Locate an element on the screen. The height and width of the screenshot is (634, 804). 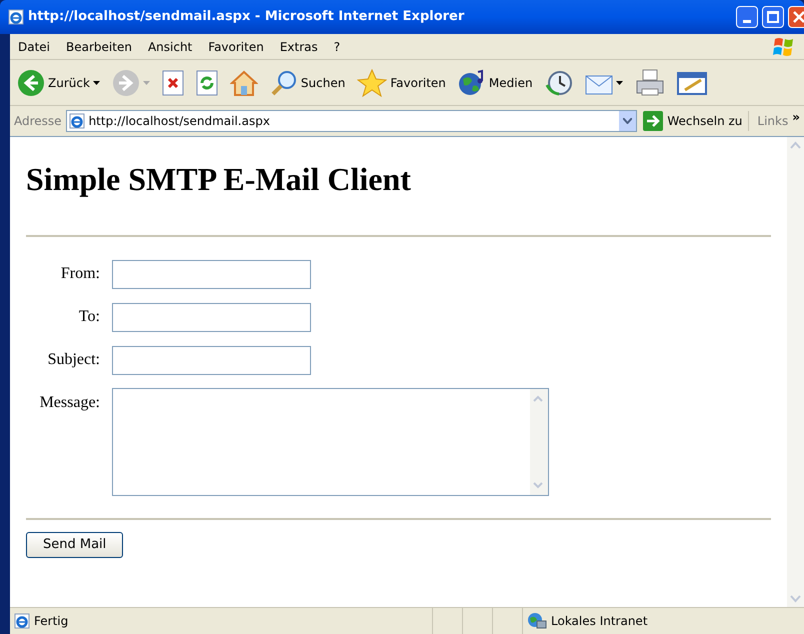
caret-icon is located at coordinates (627, 121).